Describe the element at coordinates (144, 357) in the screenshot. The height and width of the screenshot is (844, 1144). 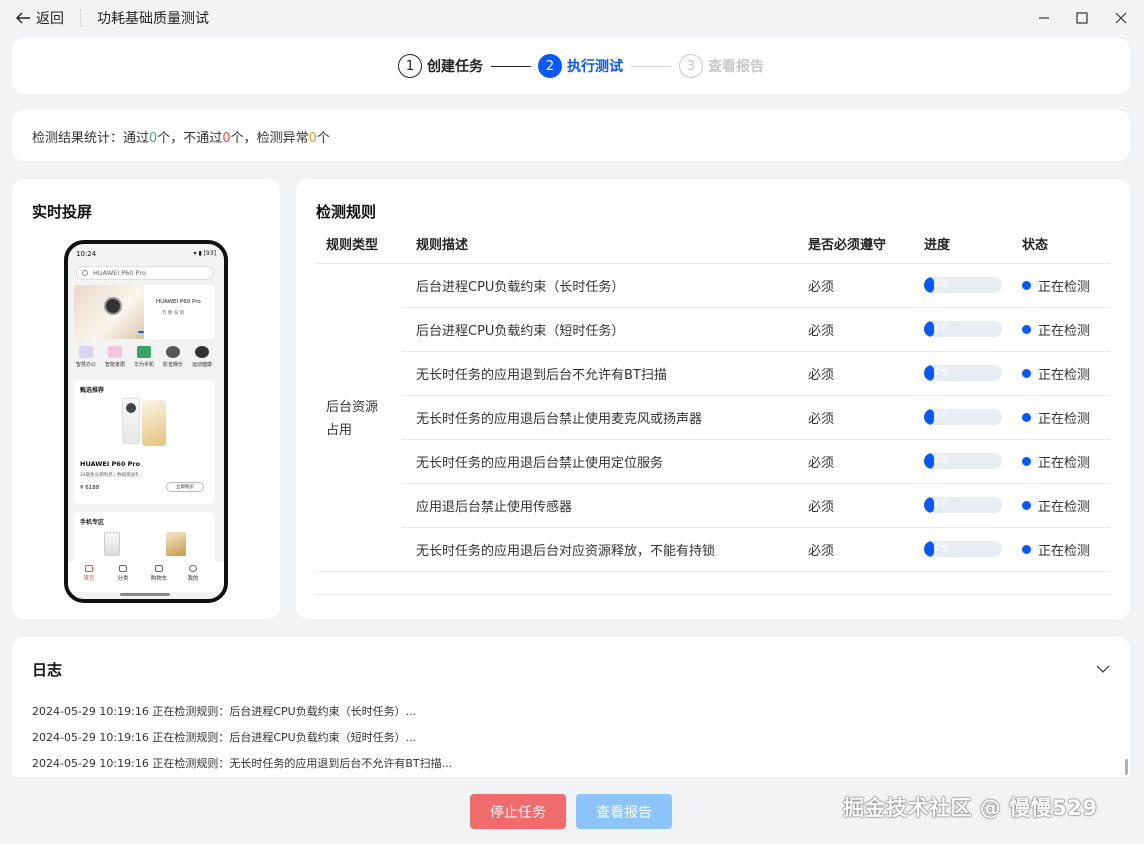
I see `category-item: 华为手机` at that location.